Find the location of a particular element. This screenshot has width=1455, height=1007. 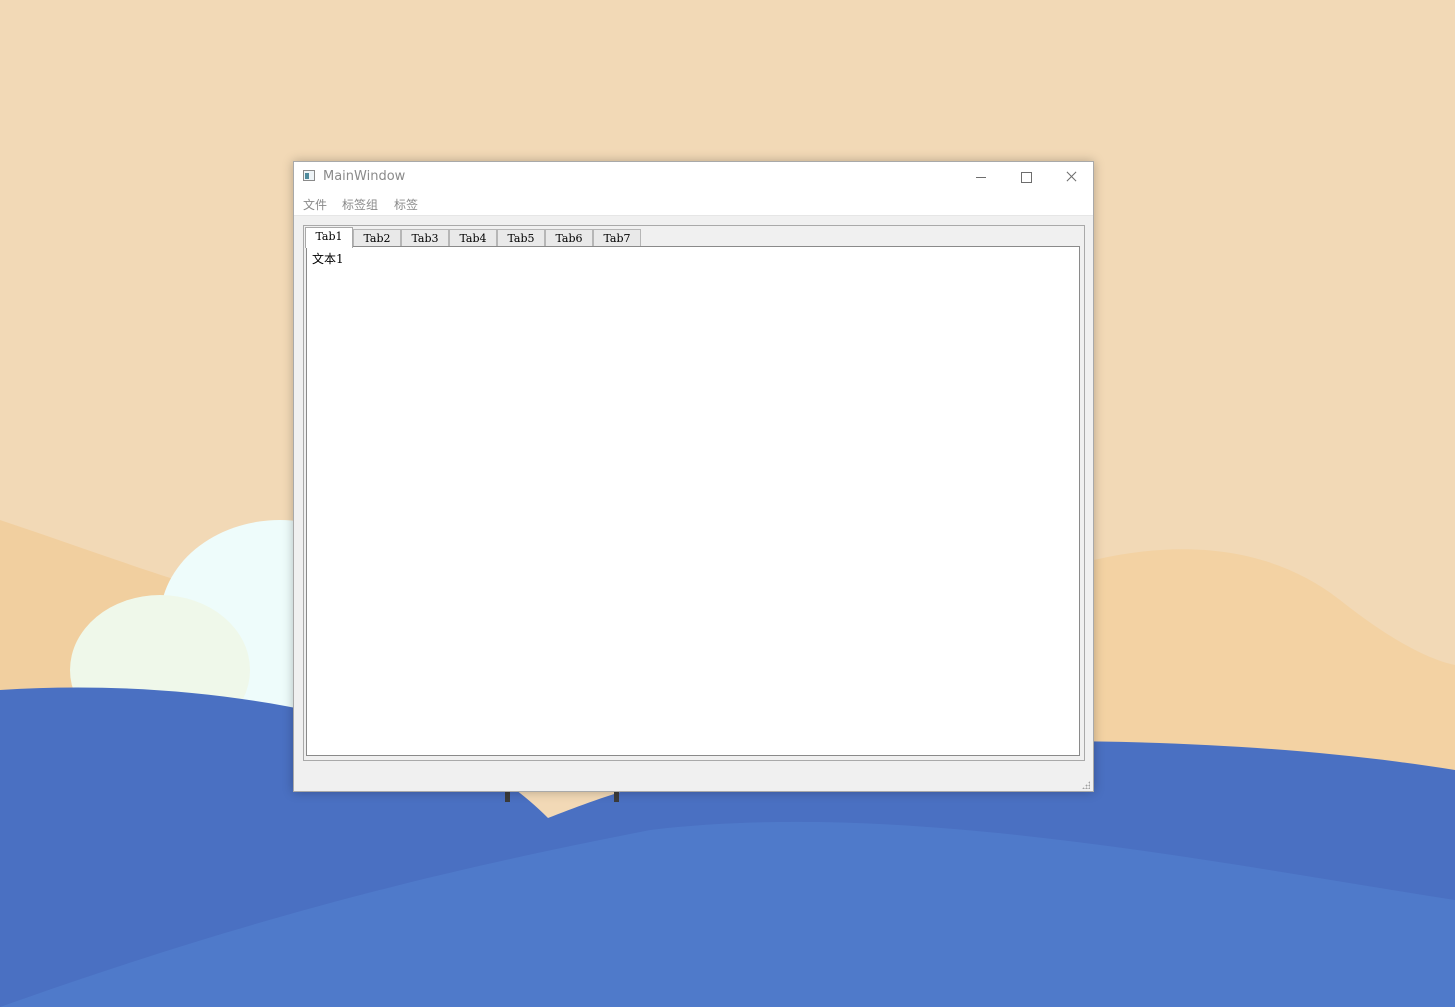

maximize-button is located at coordinates (1026, 177).